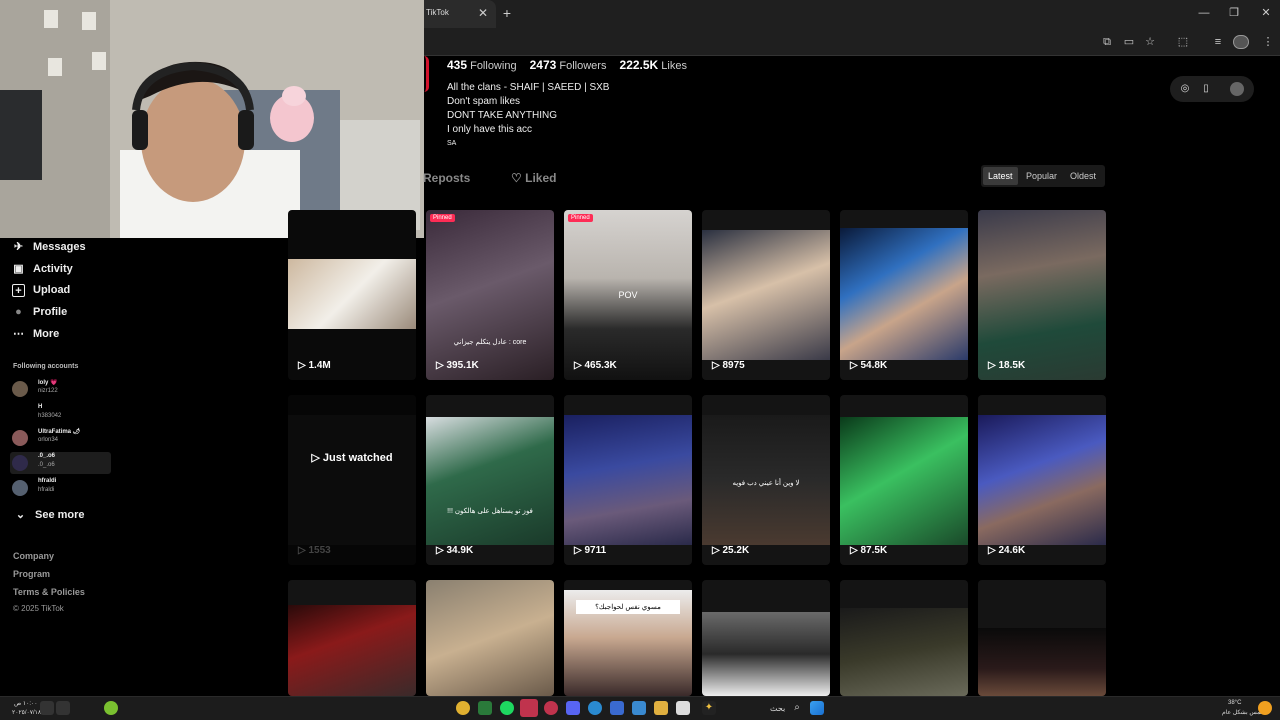 The height and width of the screenshot is (720, 1280). I want to click on nav-messages: ✈ Messages, so click(49, 247).